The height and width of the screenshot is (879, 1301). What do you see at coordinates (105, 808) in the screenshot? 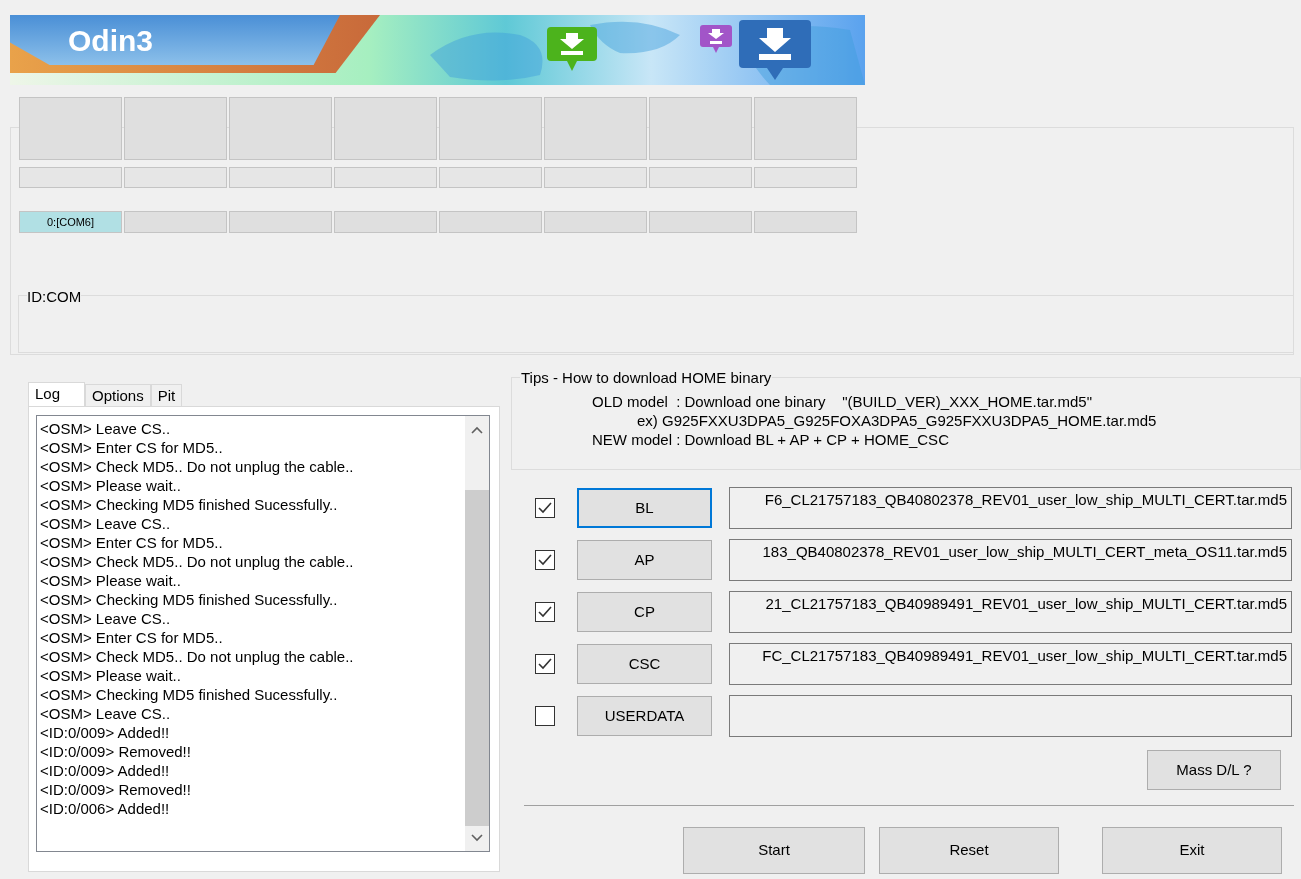
I see `log-line: <ID:0/006> Added!!` at bounding box center [105, 808].